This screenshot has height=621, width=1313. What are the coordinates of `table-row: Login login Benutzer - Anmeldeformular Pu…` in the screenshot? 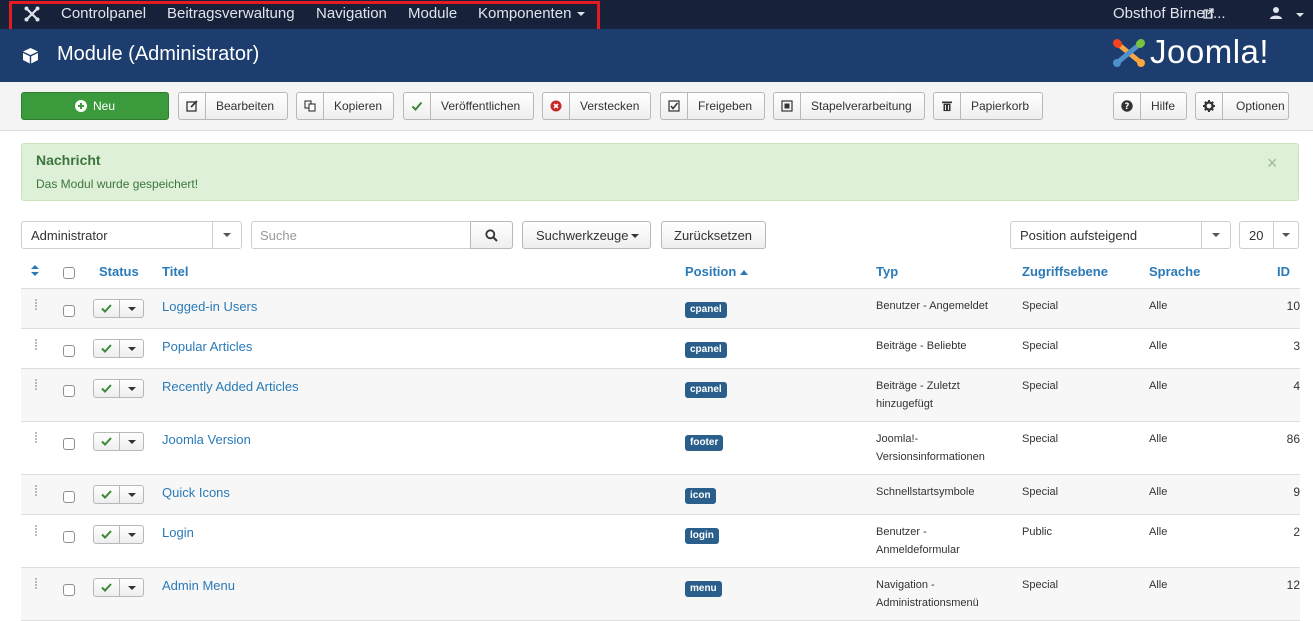 It's located at (660, 540).